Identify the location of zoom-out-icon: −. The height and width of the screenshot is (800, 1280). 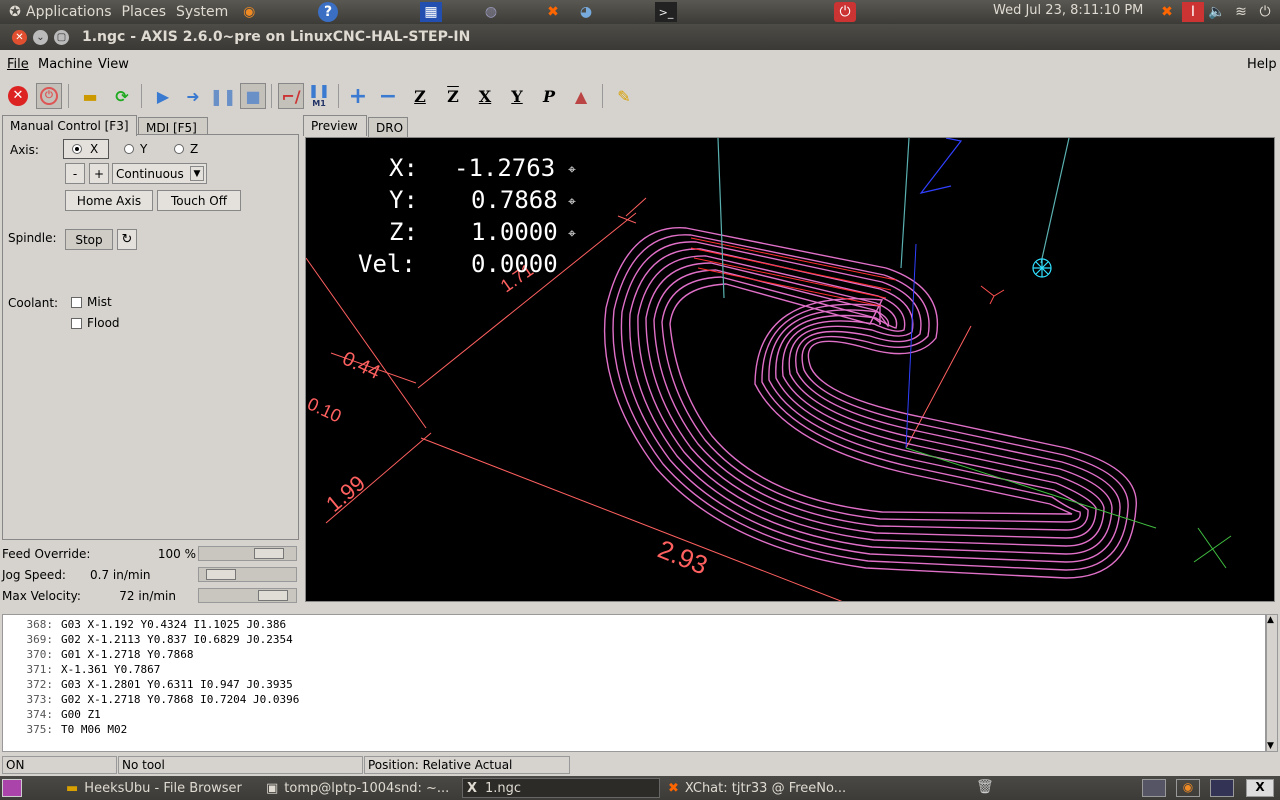
(388, 96).